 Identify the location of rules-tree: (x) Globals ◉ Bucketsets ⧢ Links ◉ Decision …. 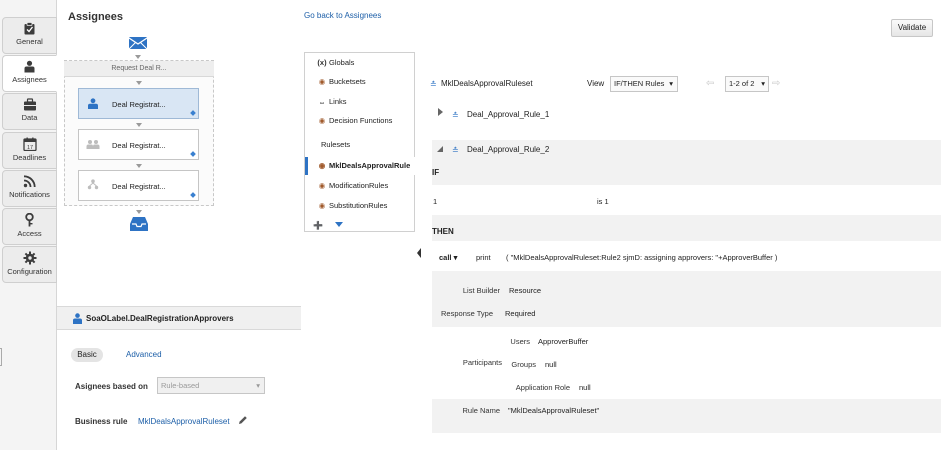
(360, 142).